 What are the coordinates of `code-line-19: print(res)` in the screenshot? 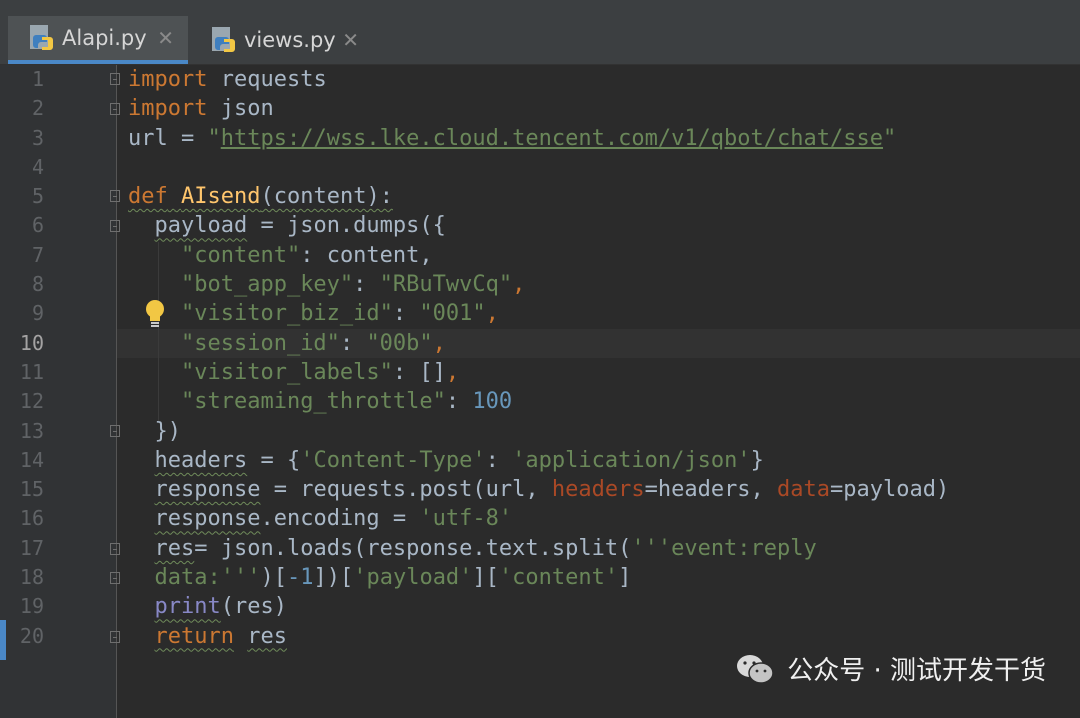 It's located at (538, 606).